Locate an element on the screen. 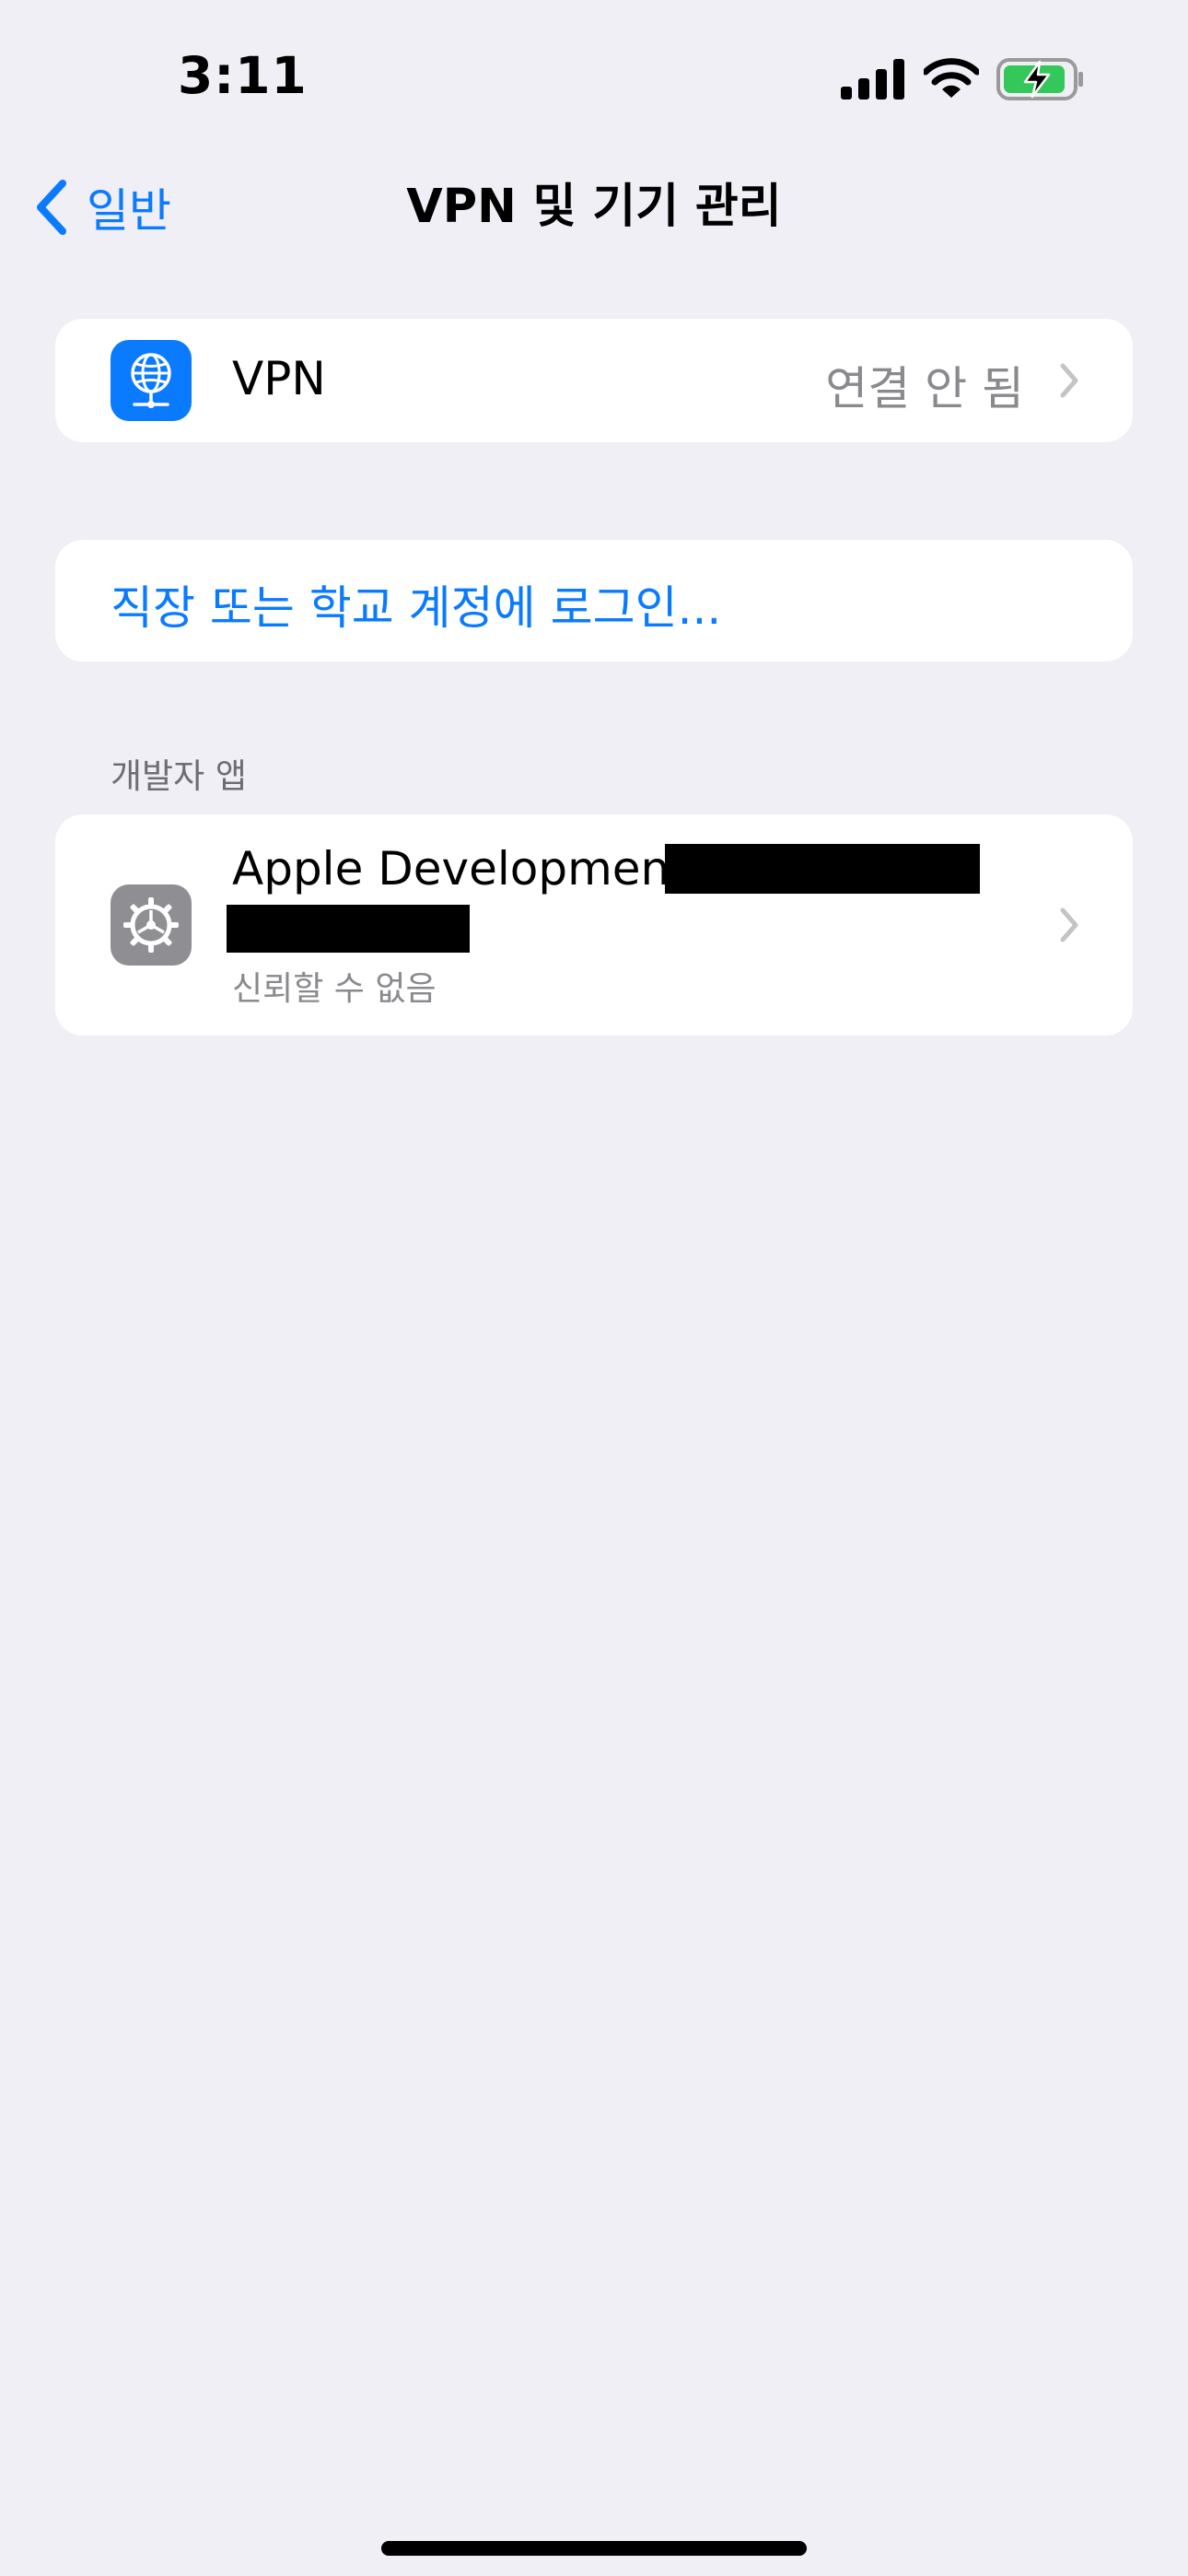 The image size is (1188, 2576). vpn-row: VPN 연결 안 됨 is located at coordinates (594, 380).